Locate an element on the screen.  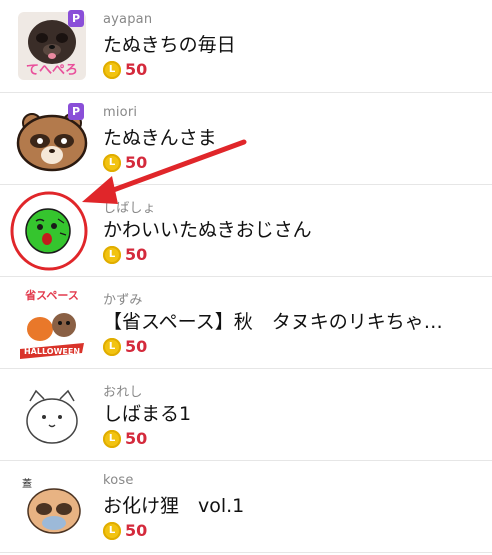
sticker-title: たぬきちの毎日 is located at coordinates (169, 45).